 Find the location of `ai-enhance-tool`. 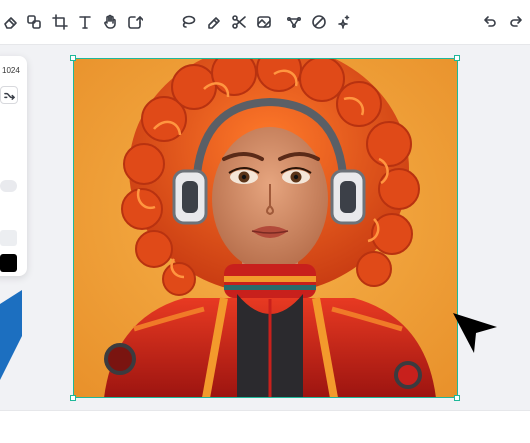

ai-enhance-tool is located at coordinates (344, 22).